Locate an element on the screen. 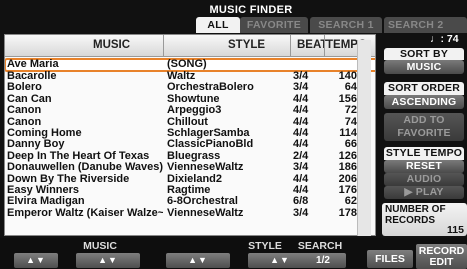  tab-all: ALL is located at coordinates (218, 25).